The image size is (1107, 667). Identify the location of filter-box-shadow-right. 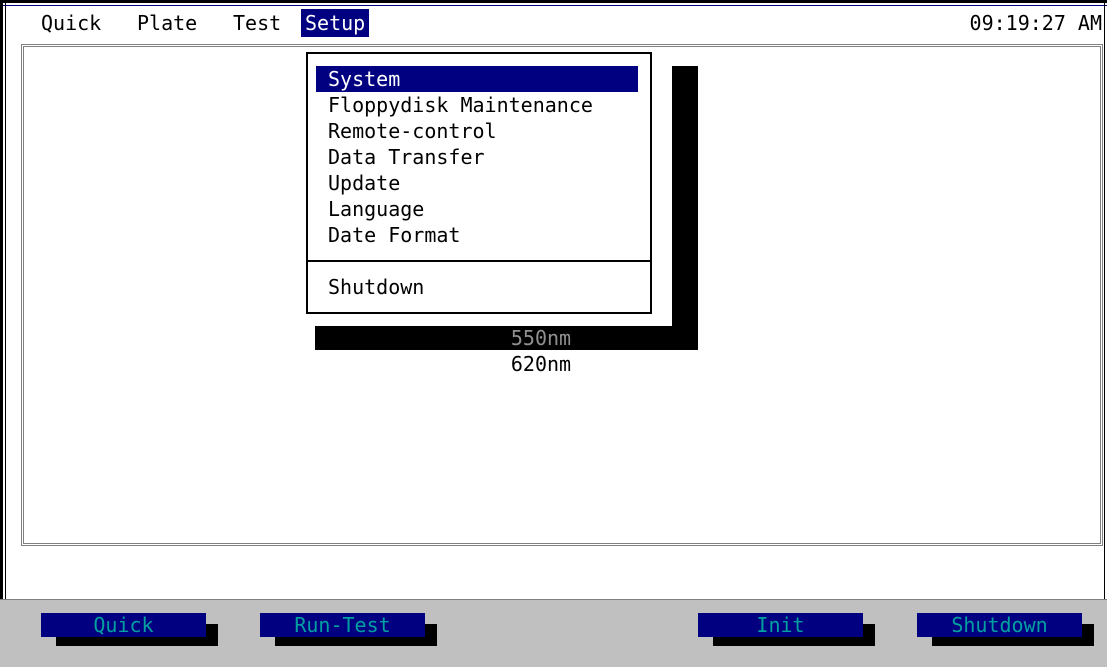
(685, 208).